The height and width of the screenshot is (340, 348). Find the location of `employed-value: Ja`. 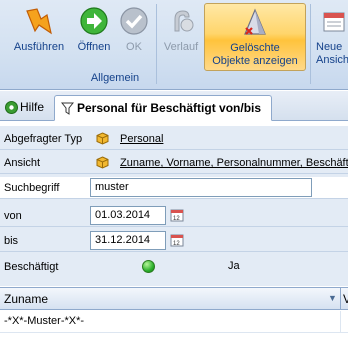

employed-value: Ja is located at coordinates (234, 266).